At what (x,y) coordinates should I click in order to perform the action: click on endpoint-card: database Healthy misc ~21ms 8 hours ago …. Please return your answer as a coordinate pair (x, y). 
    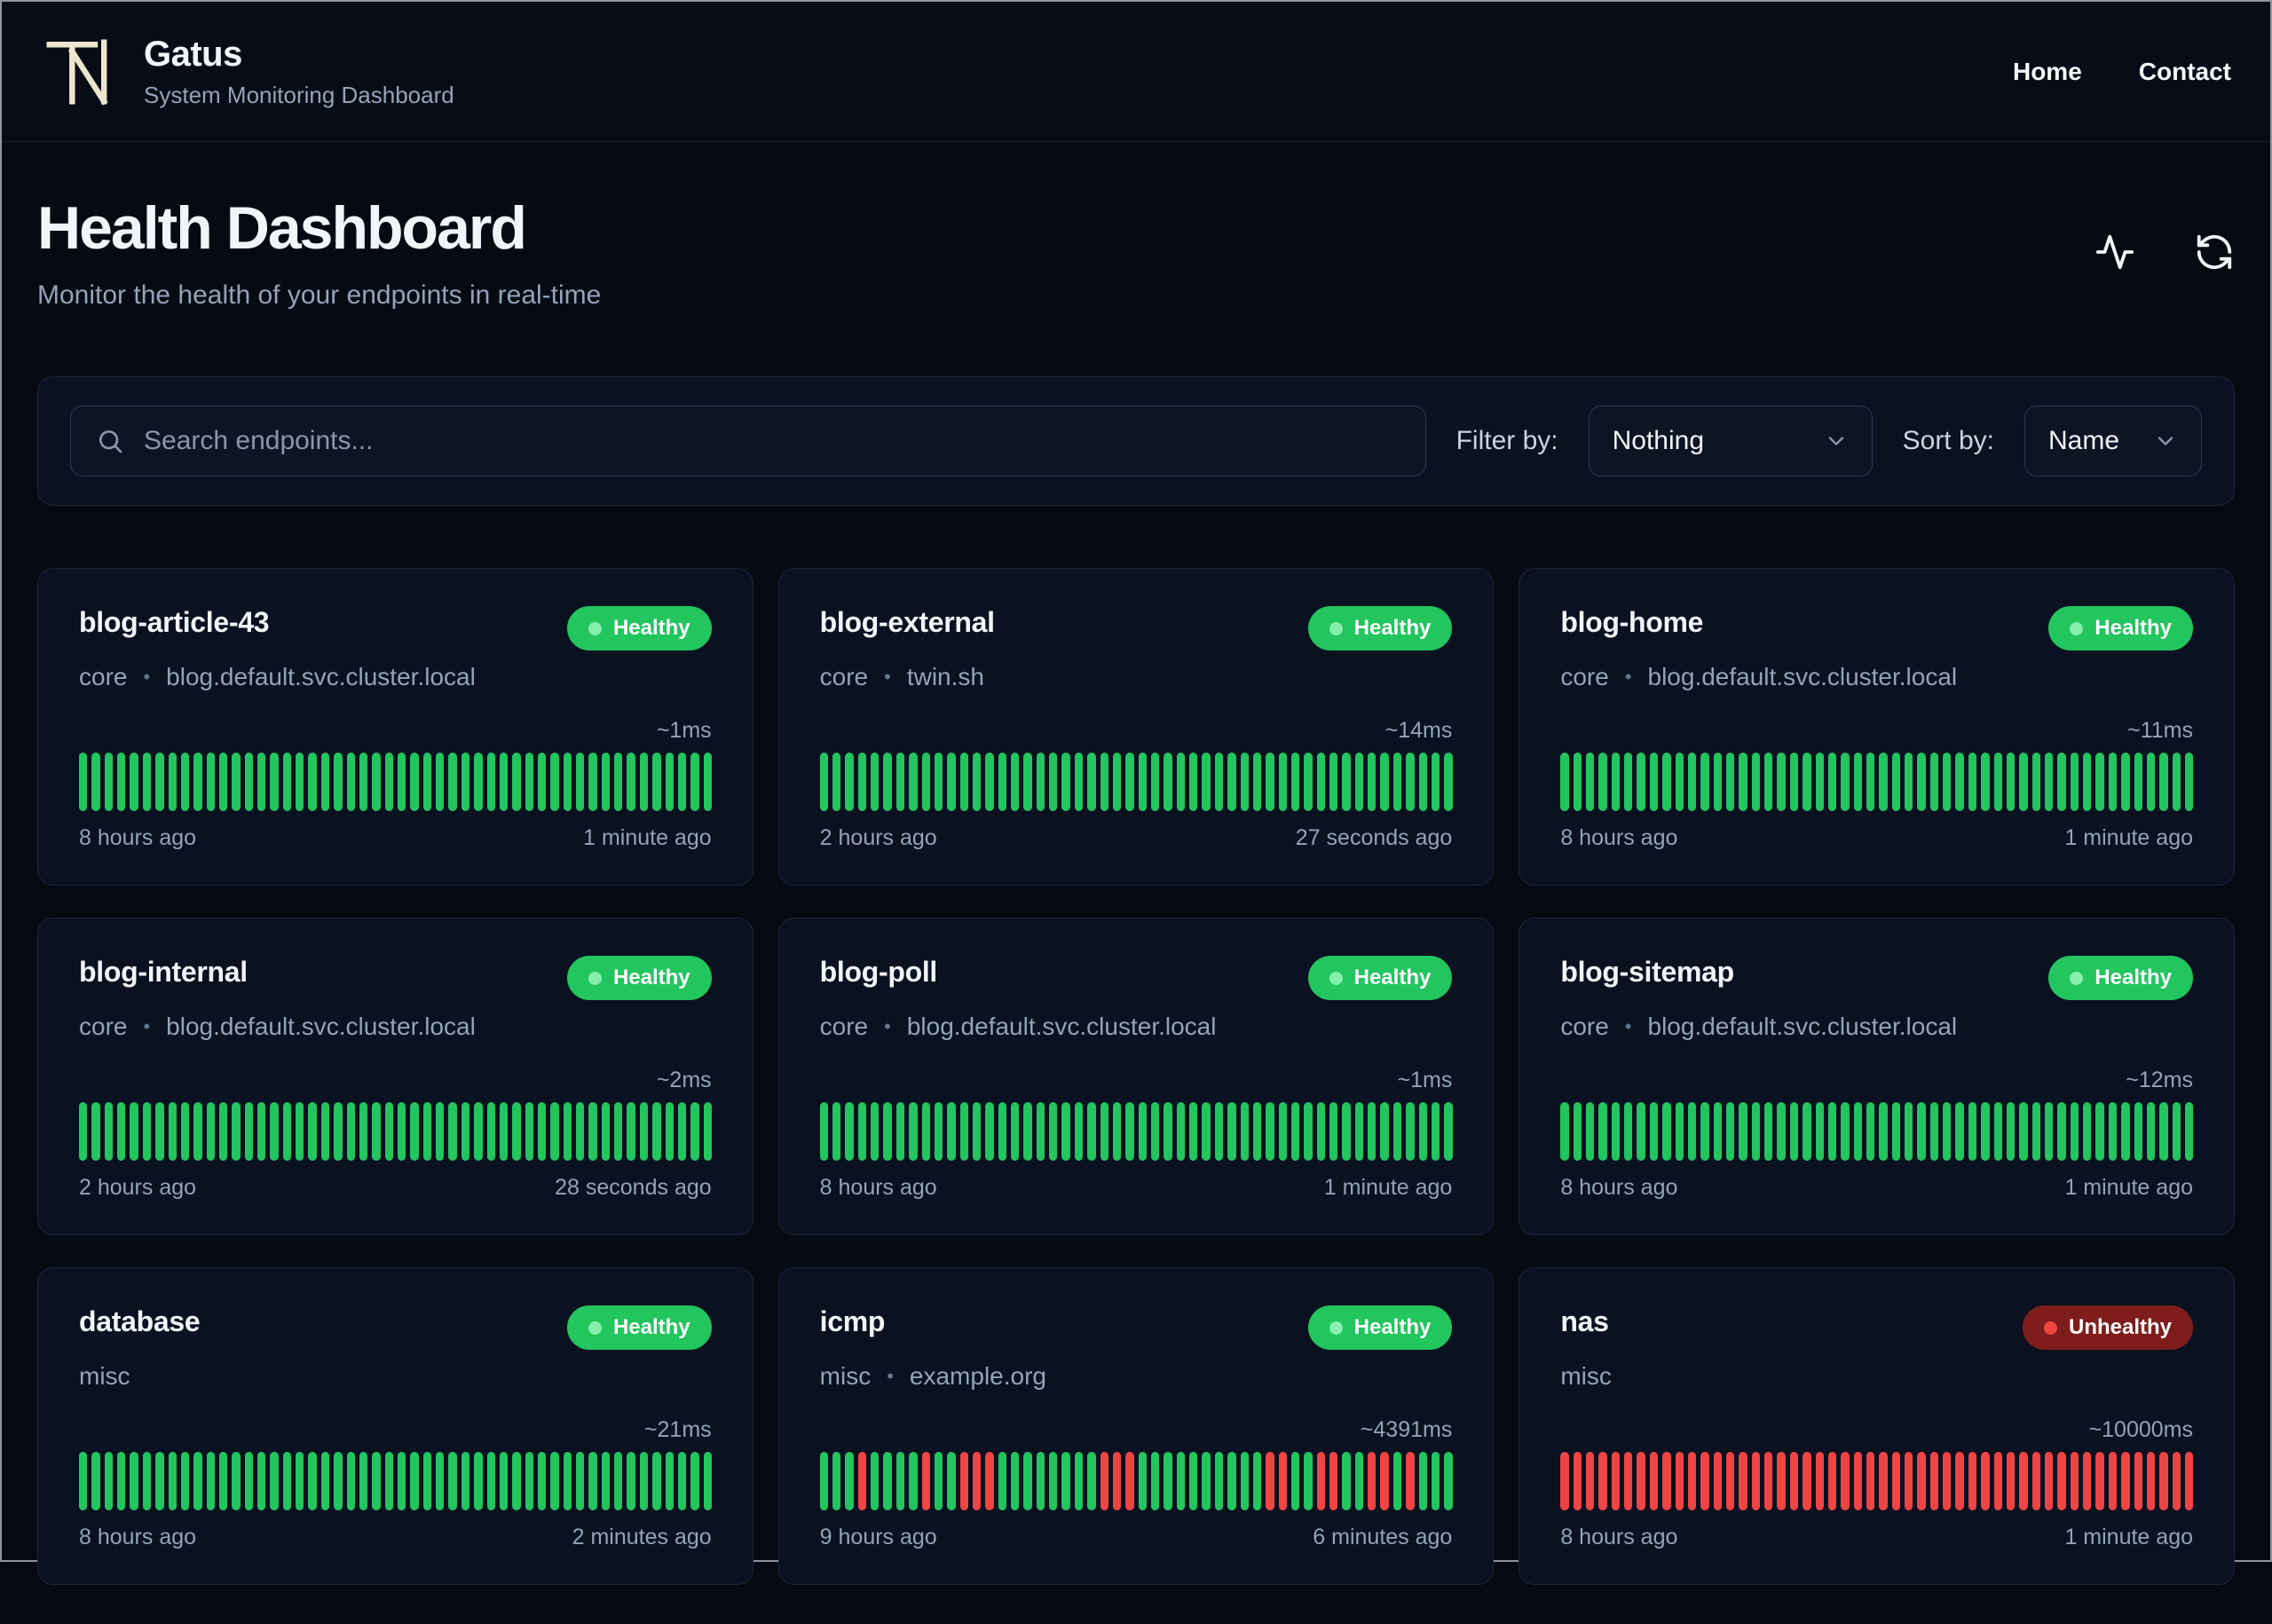
    Looking at the image, I should click on (395, 1426).